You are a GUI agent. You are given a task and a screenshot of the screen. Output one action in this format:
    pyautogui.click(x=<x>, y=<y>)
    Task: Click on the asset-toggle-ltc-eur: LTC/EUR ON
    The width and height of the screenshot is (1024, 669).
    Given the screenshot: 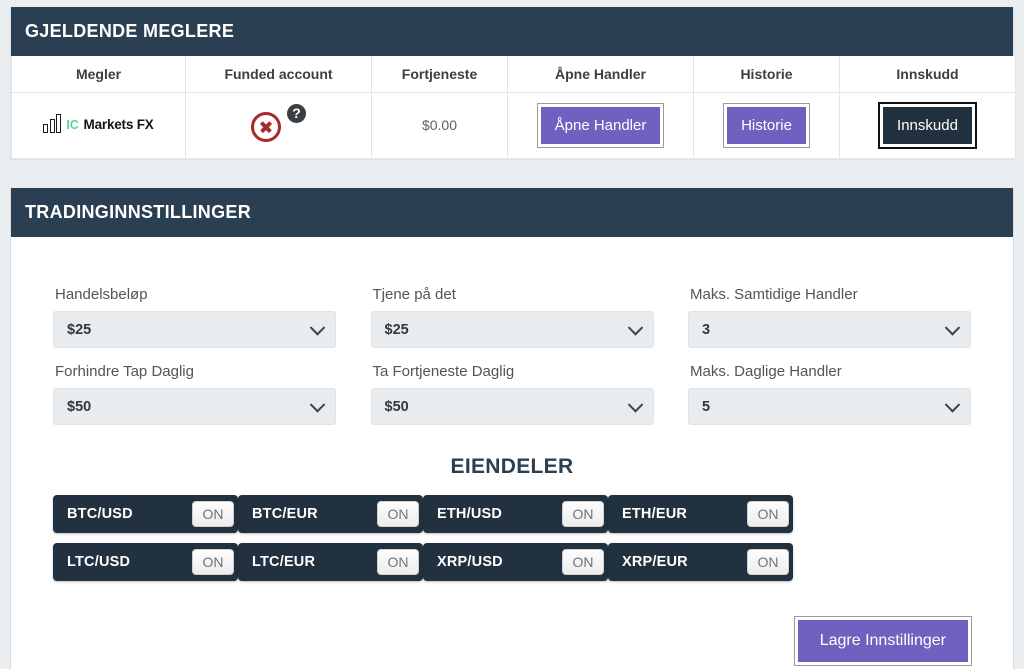 What is the action you would take?
    pyautogui.click(x=330, y=562)
    